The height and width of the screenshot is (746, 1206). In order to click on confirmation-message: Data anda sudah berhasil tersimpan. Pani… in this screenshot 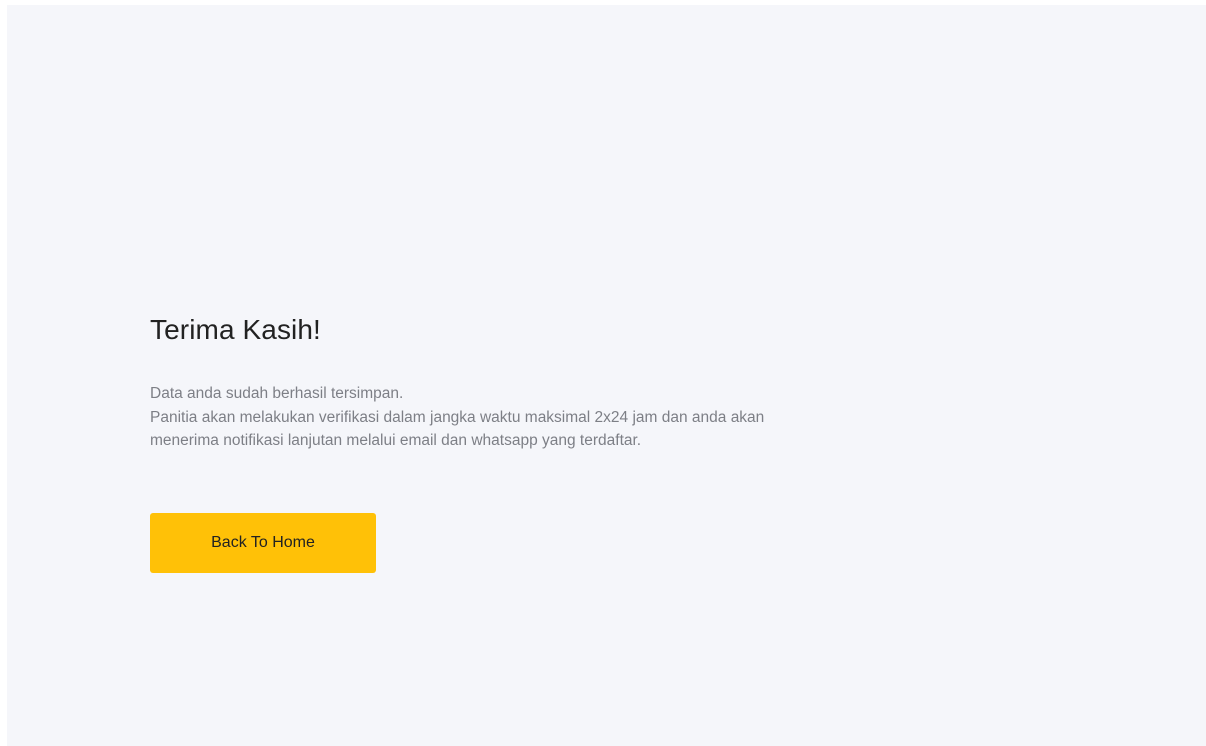, I will do `click(530, 417)`.